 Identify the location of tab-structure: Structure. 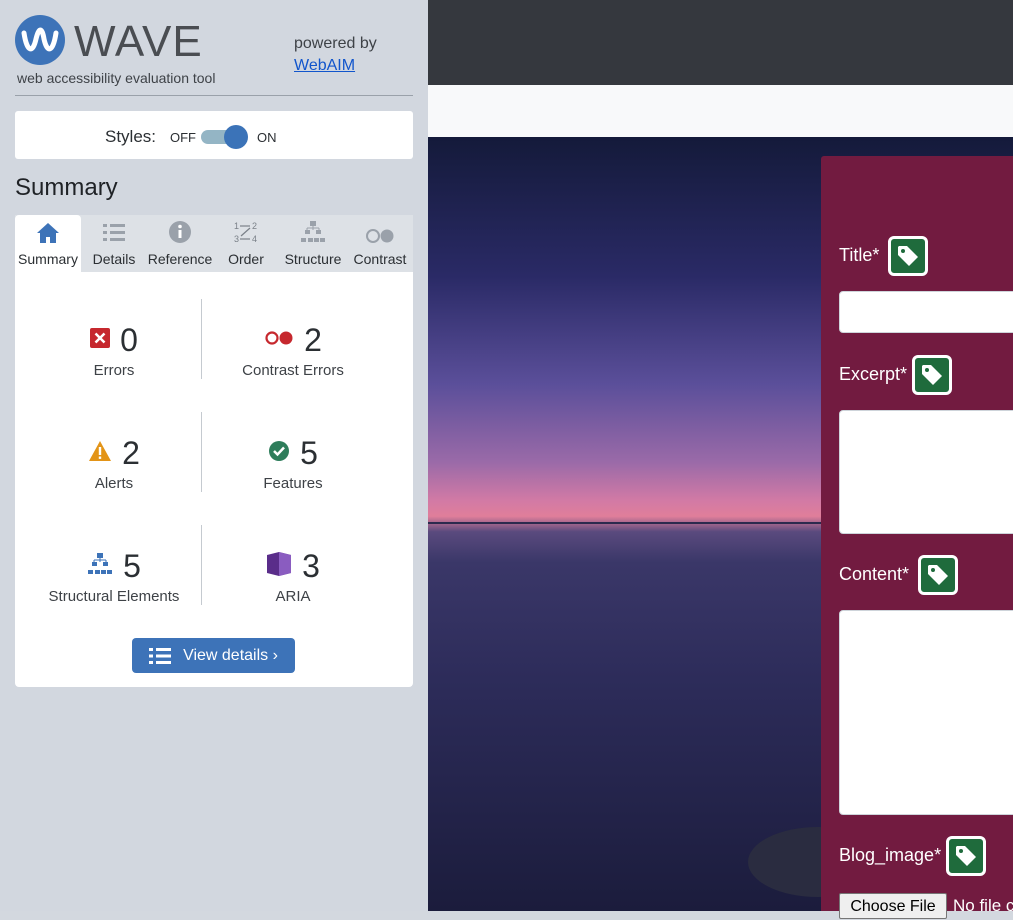
(313, 243).